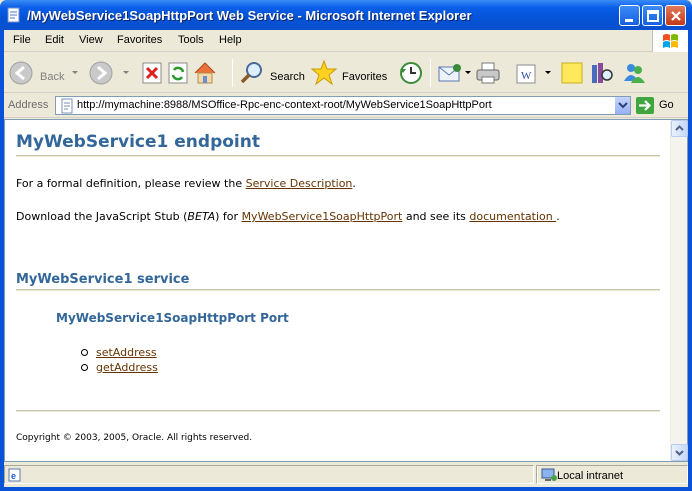  Describe the element at coordinates (346, 41) in the screenshot. I see `menu-bar: File Edit View Favorites Tools Help` at that location.